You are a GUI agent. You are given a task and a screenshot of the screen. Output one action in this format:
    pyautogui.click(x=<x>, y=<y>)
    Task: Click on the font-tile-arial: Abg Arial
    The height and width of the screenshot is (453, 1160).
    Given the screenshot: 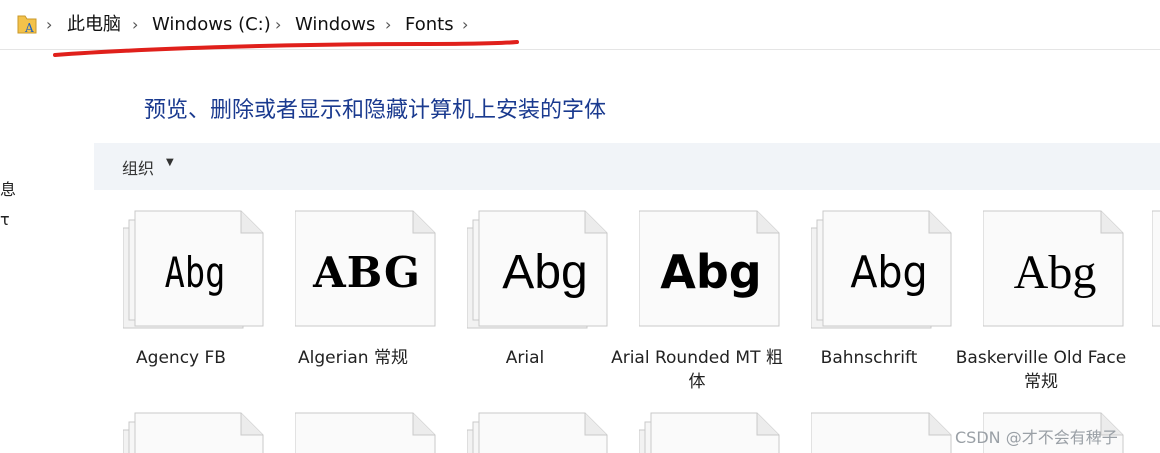 What is the action you would take?
    pyautogui.click(x=525, y=310)
    